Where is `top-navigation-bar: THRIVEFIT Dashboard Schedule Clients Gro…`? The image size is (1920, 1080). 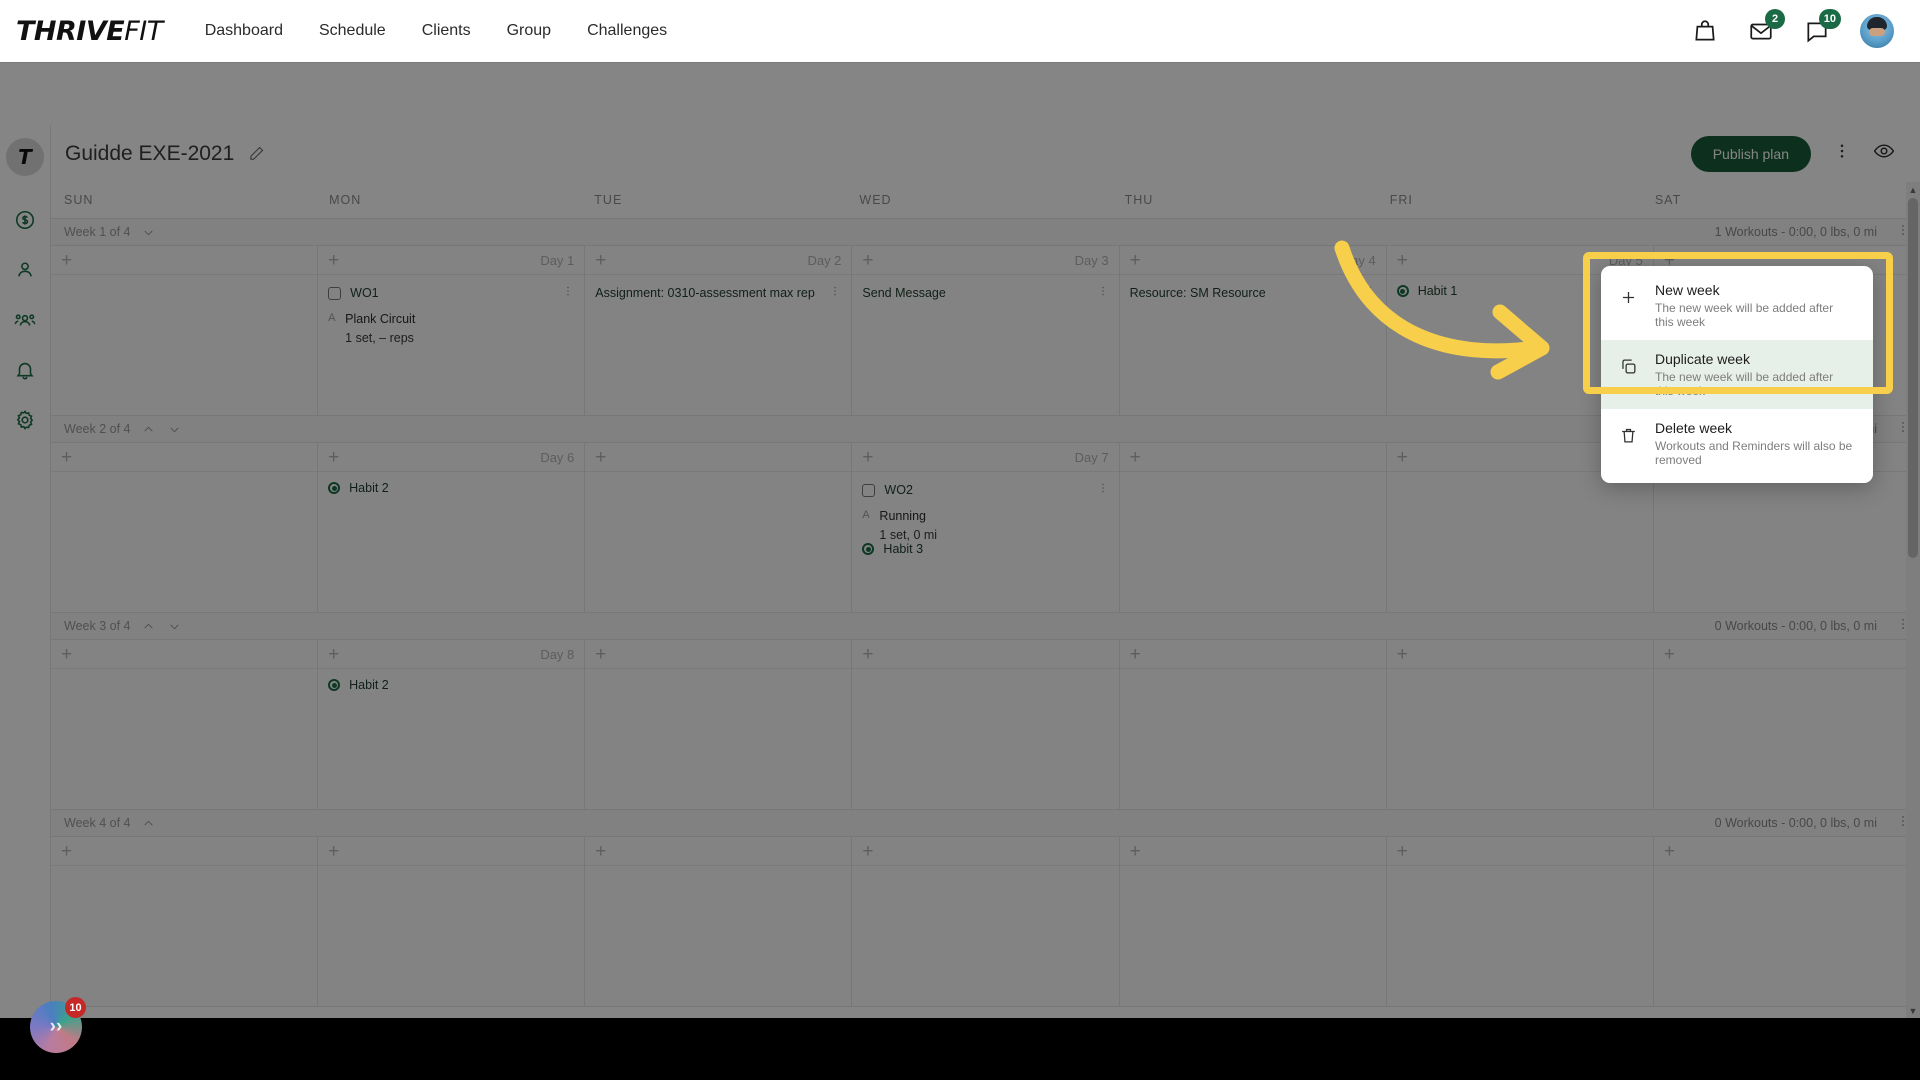 top-navigation-bar: THRIVEFIT Dashboard Schedule Clients Gro… is located at coordinates (960, 31).